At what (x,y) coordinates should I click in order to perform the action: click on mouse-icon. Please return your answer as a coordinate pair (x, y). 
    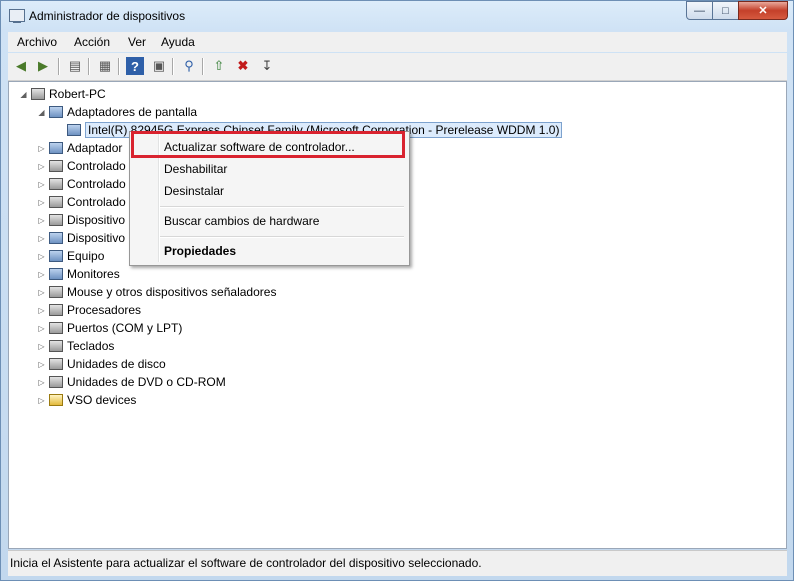
    Looking at the image, I should click on (56, 292).